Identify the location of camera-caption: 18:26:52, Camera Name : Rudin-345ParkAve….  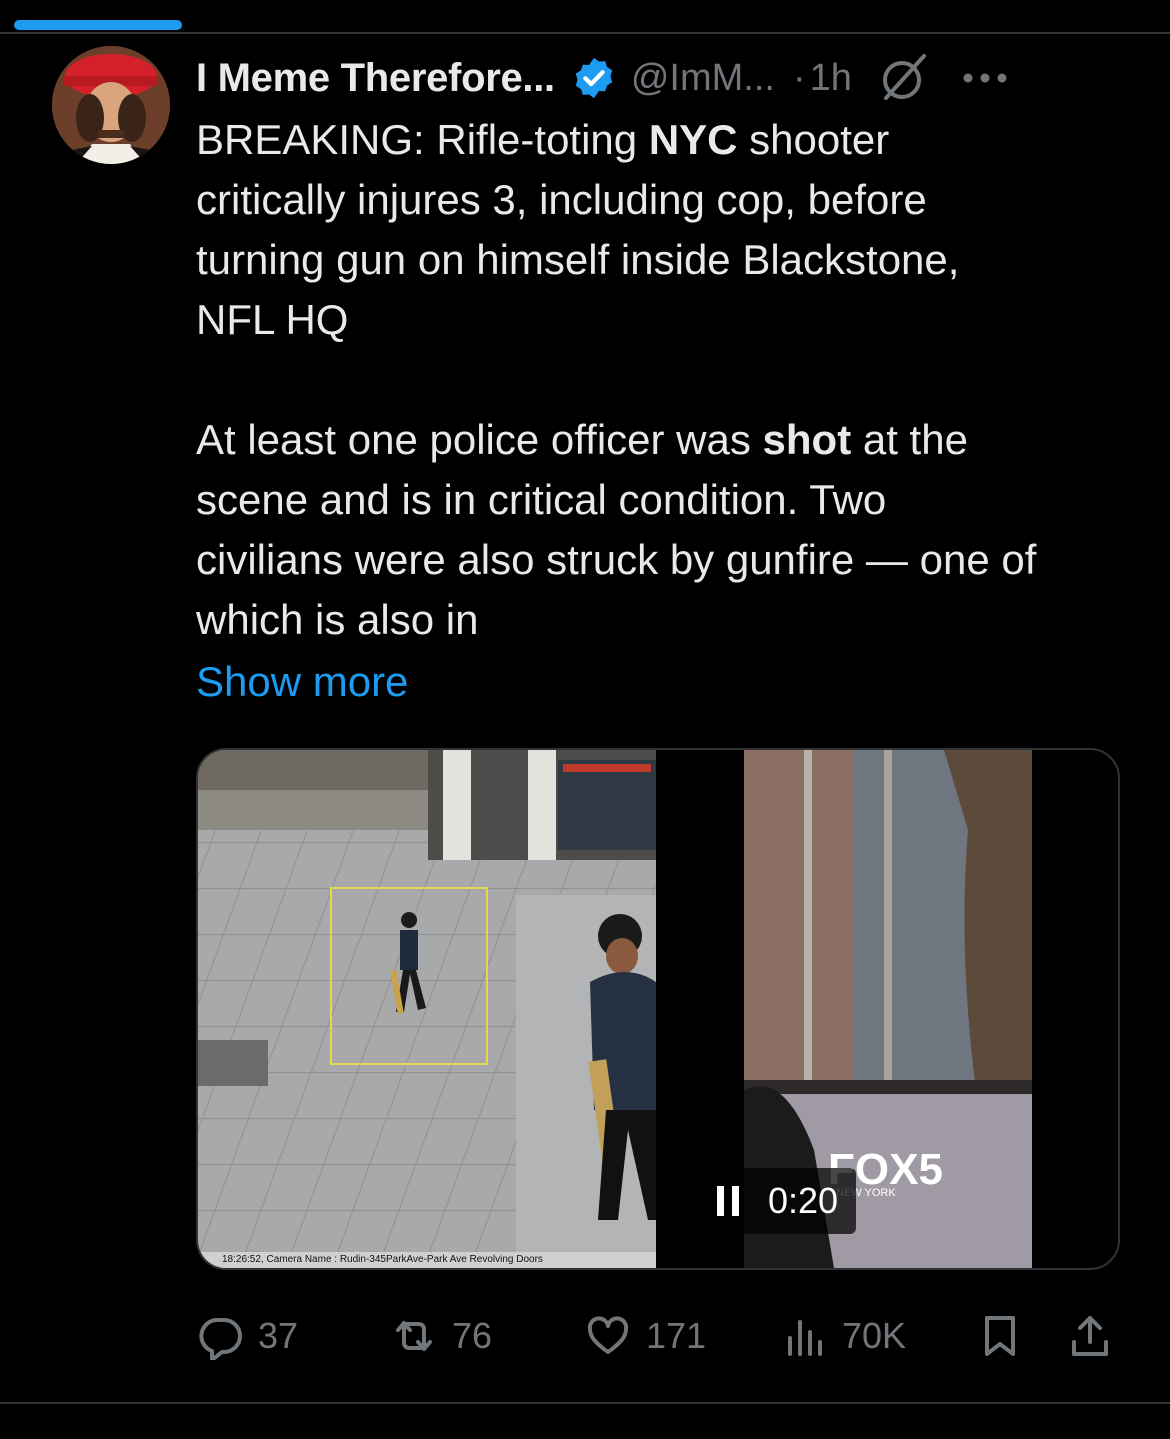
(382, 1259).